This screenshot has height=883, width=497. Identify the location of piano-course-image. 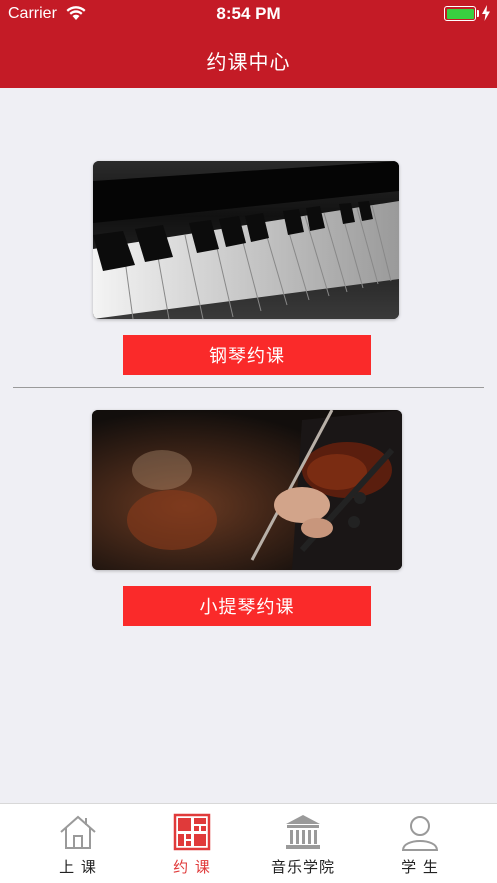
(246, 240).